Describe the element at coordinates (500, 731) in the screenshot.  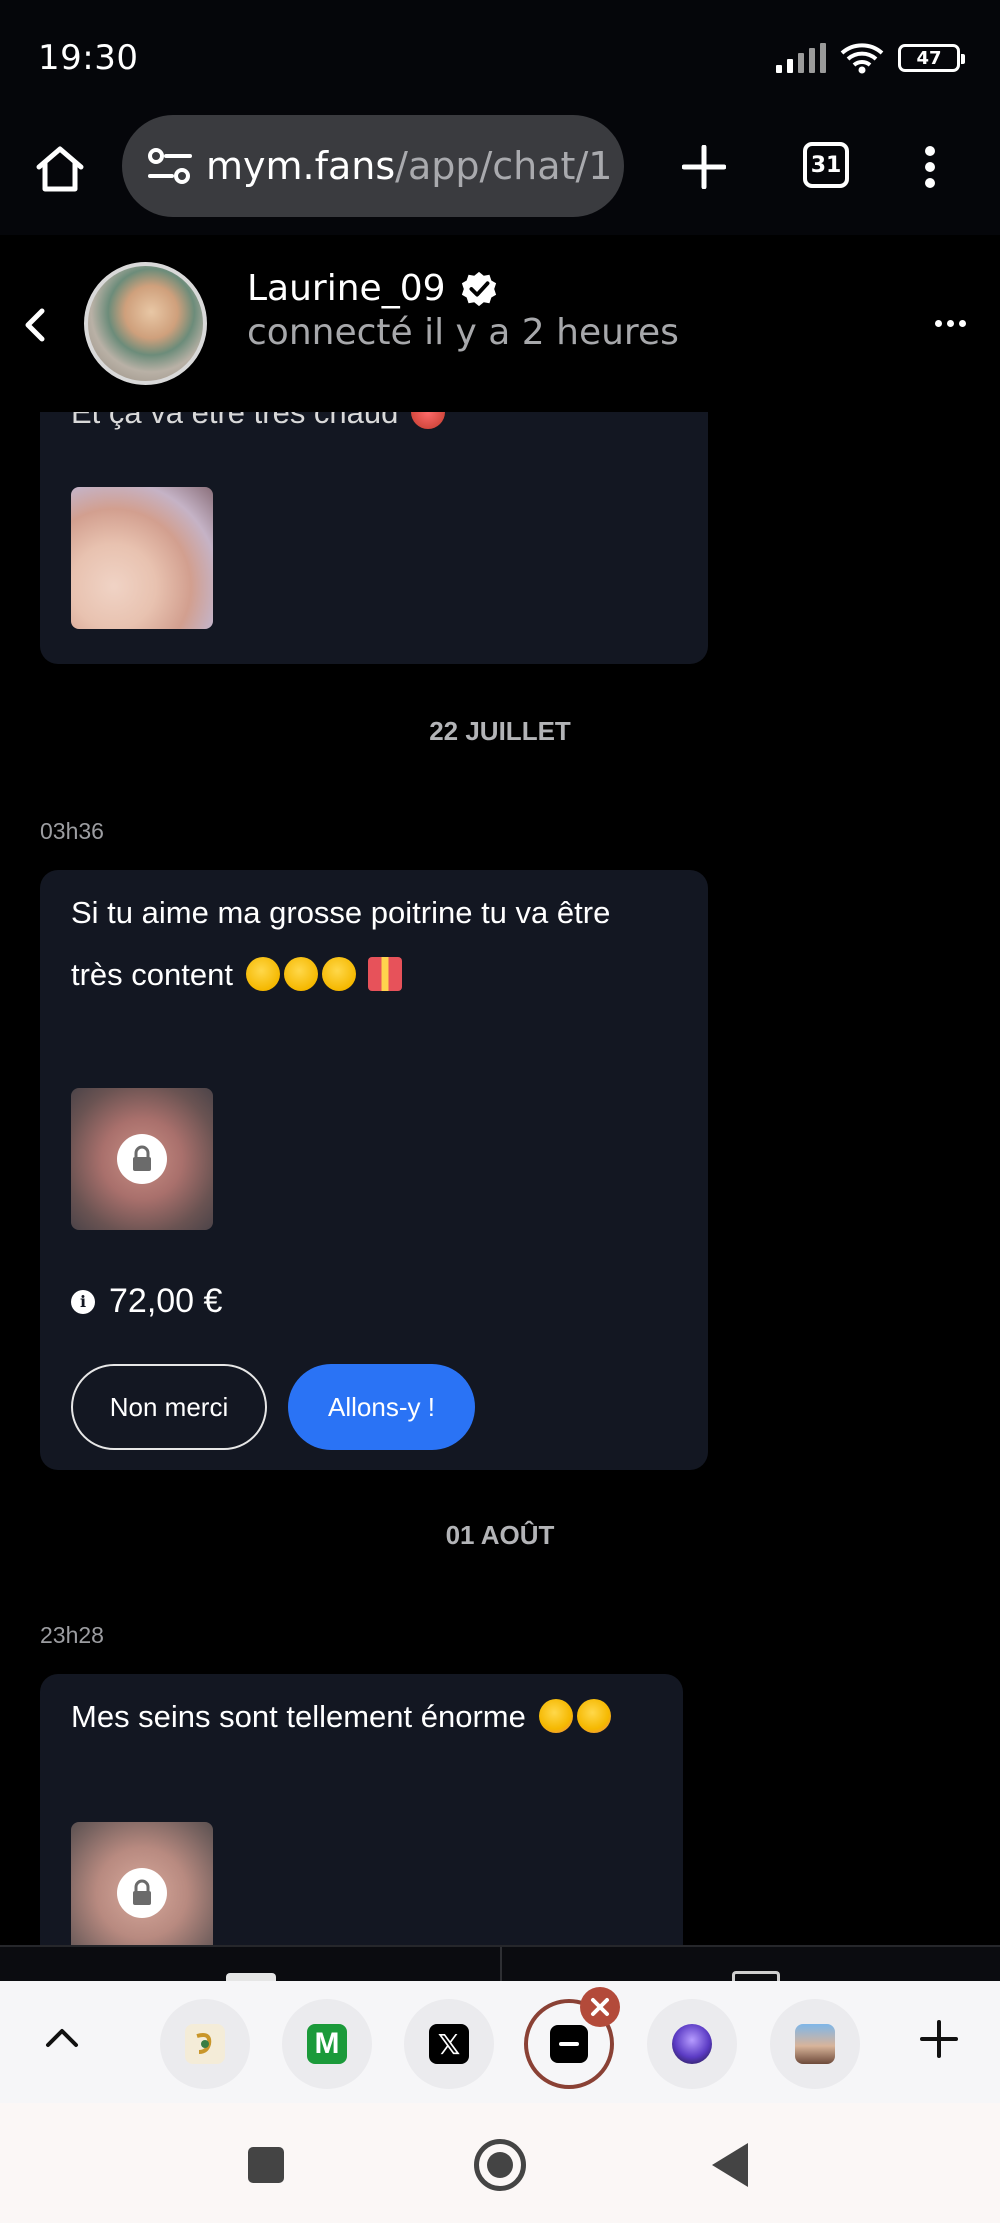
I see `date-separator: 22 JUILLET` at that location.